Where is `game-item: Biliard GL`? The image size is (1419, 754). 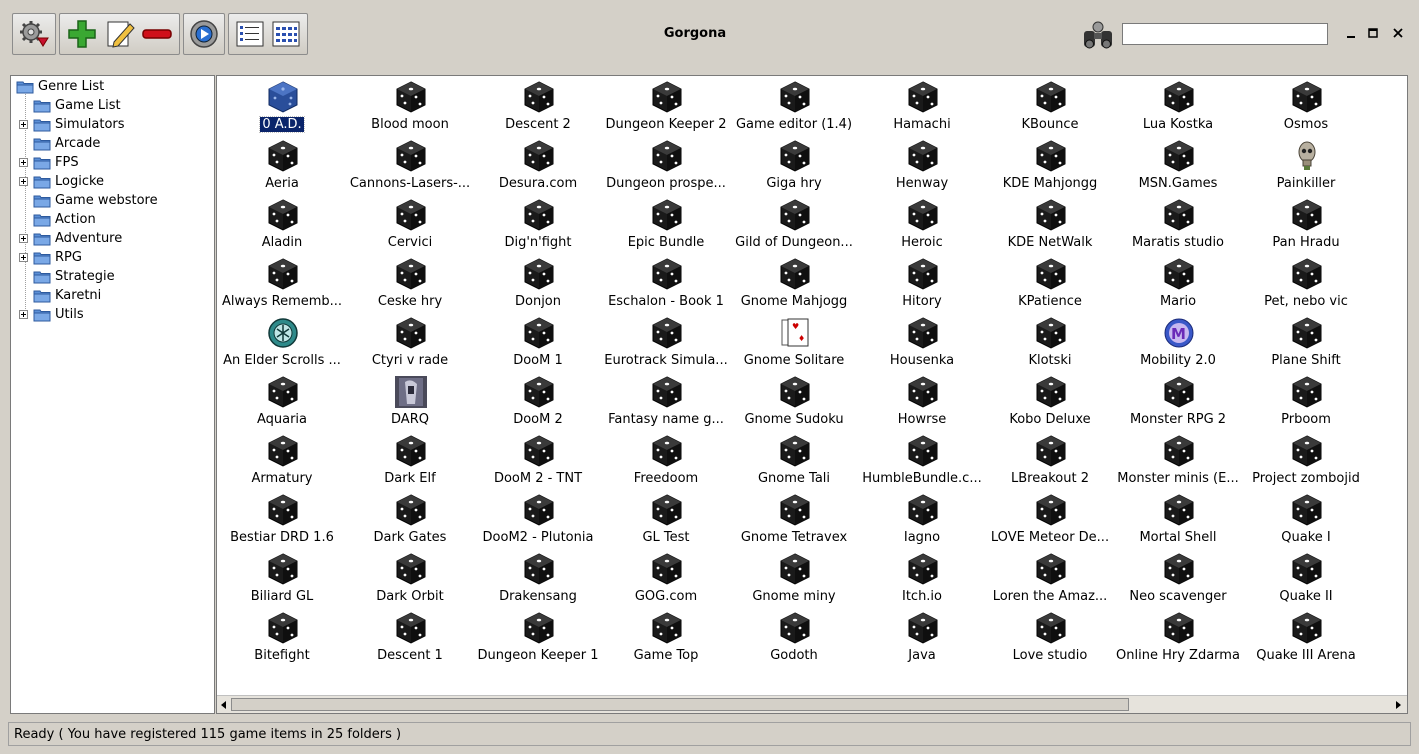 game-item: Biliard GL is located at coordinates (282, 578).